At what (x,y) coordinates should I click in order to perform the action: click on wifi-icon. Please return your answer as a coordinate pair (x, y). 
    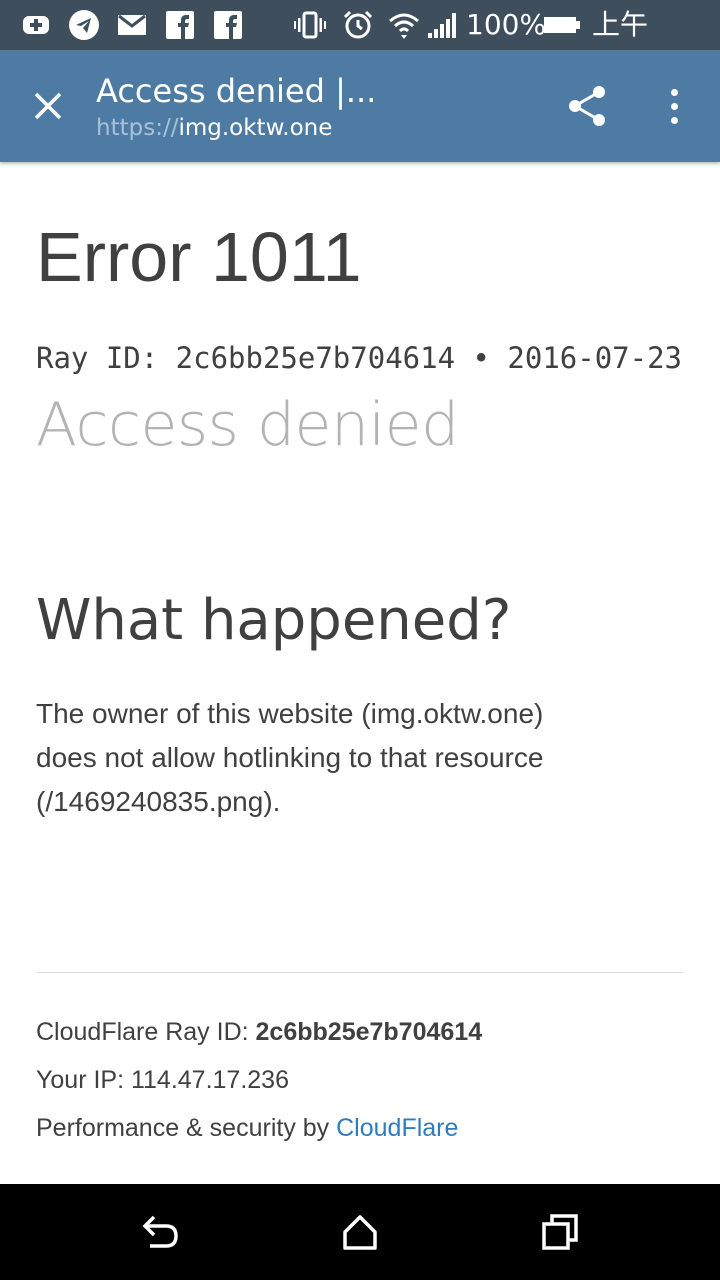
    Looking at the image, I should click on (404, 25).